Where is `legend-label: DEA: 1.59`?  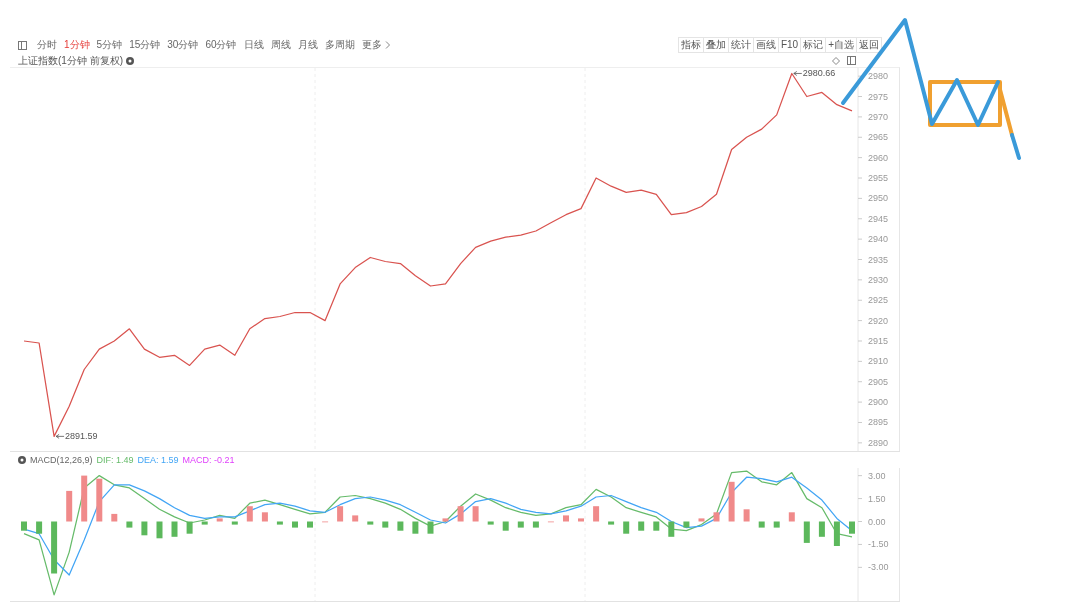
legend-label: DEA: 1.59 is located at coordinates (158, 460).